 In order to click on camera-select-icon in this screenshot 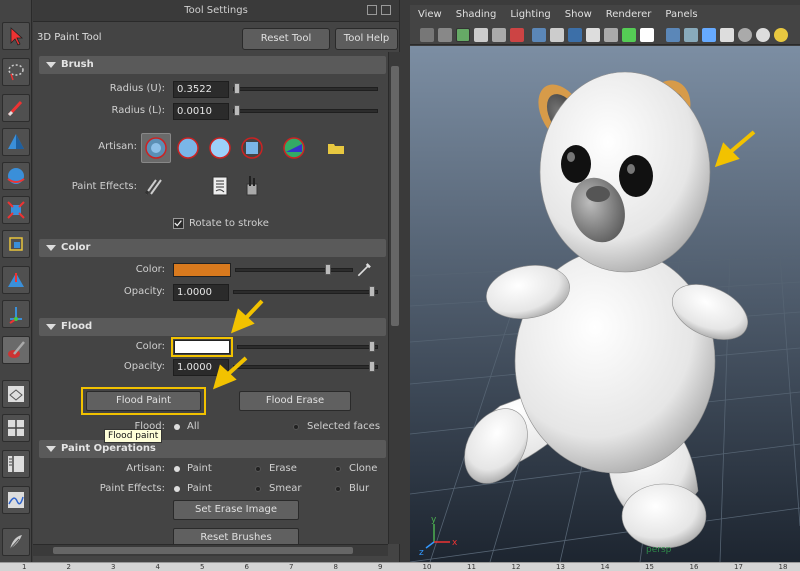, I will do `click(427, 35)`.